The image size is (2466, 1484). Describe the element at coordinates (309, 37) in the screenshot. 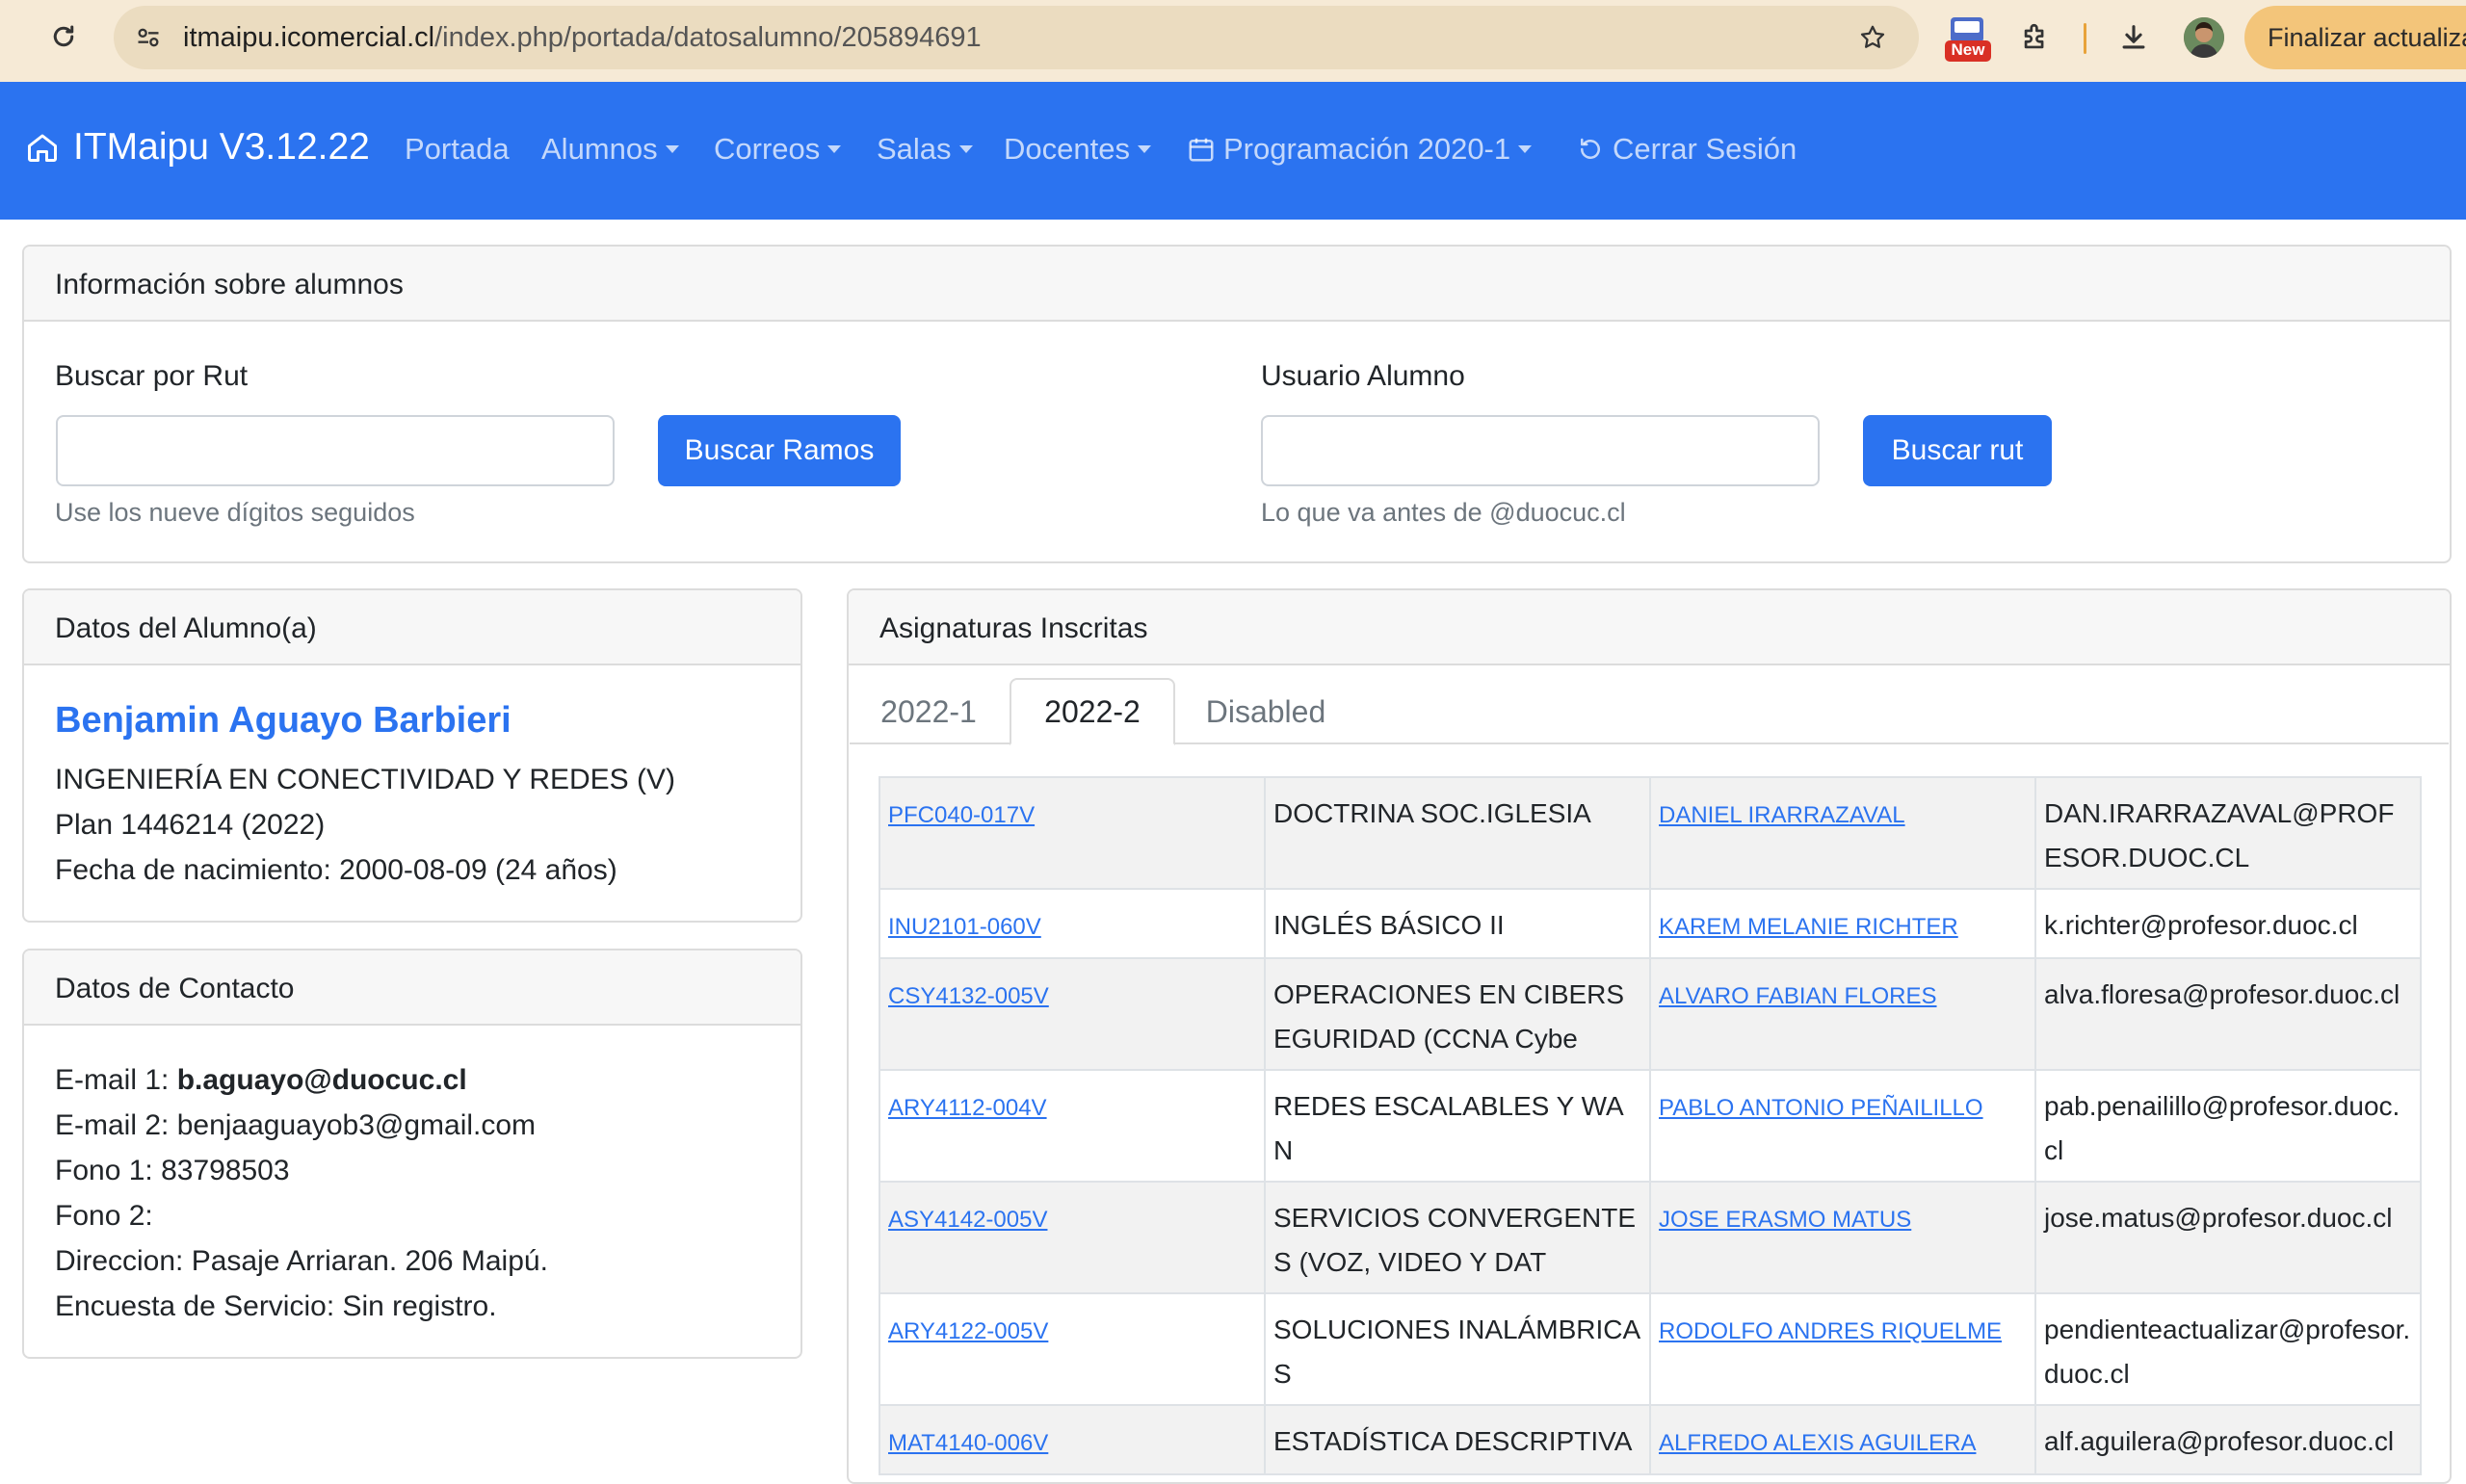

I see `url-host: itmaipu.icomercial.cl` at that location.